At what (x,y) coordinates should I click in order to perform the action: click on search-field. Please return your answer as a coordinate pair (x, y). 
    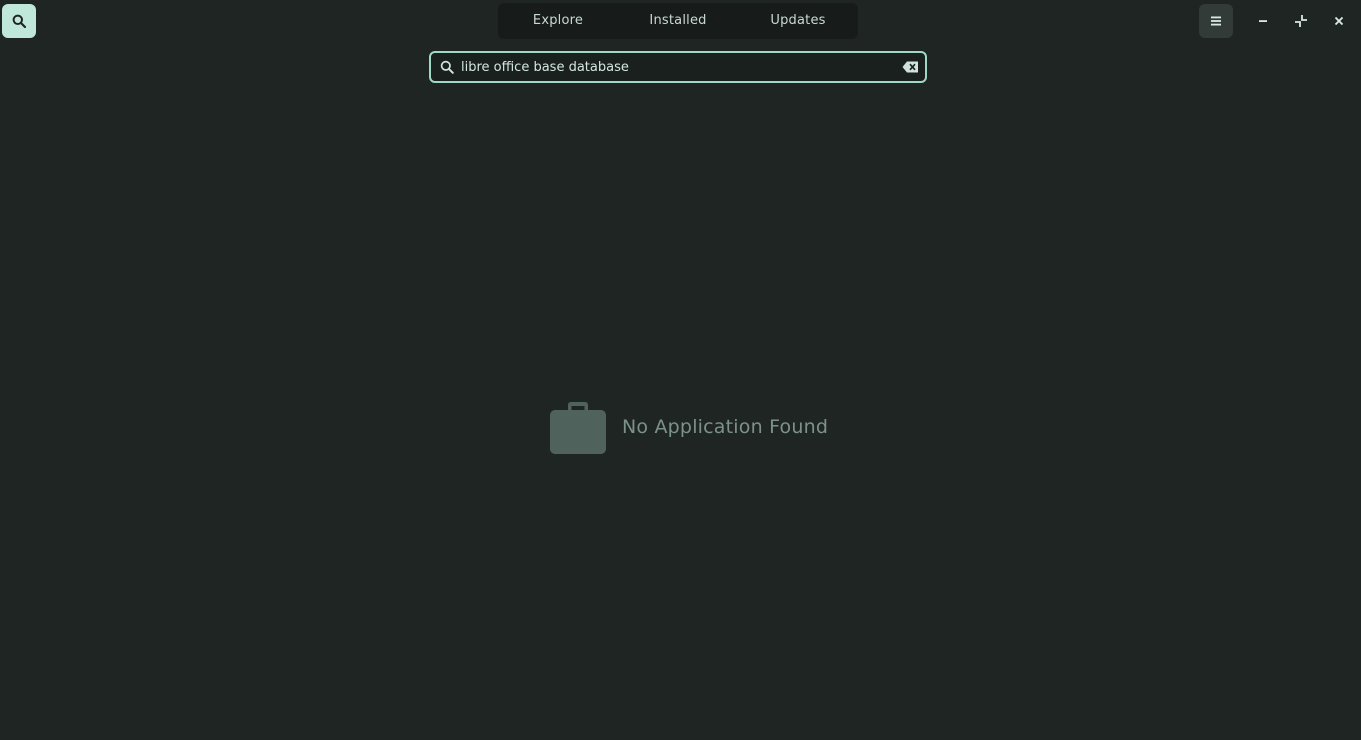
    Looking at the image, I should click on (678, 67).